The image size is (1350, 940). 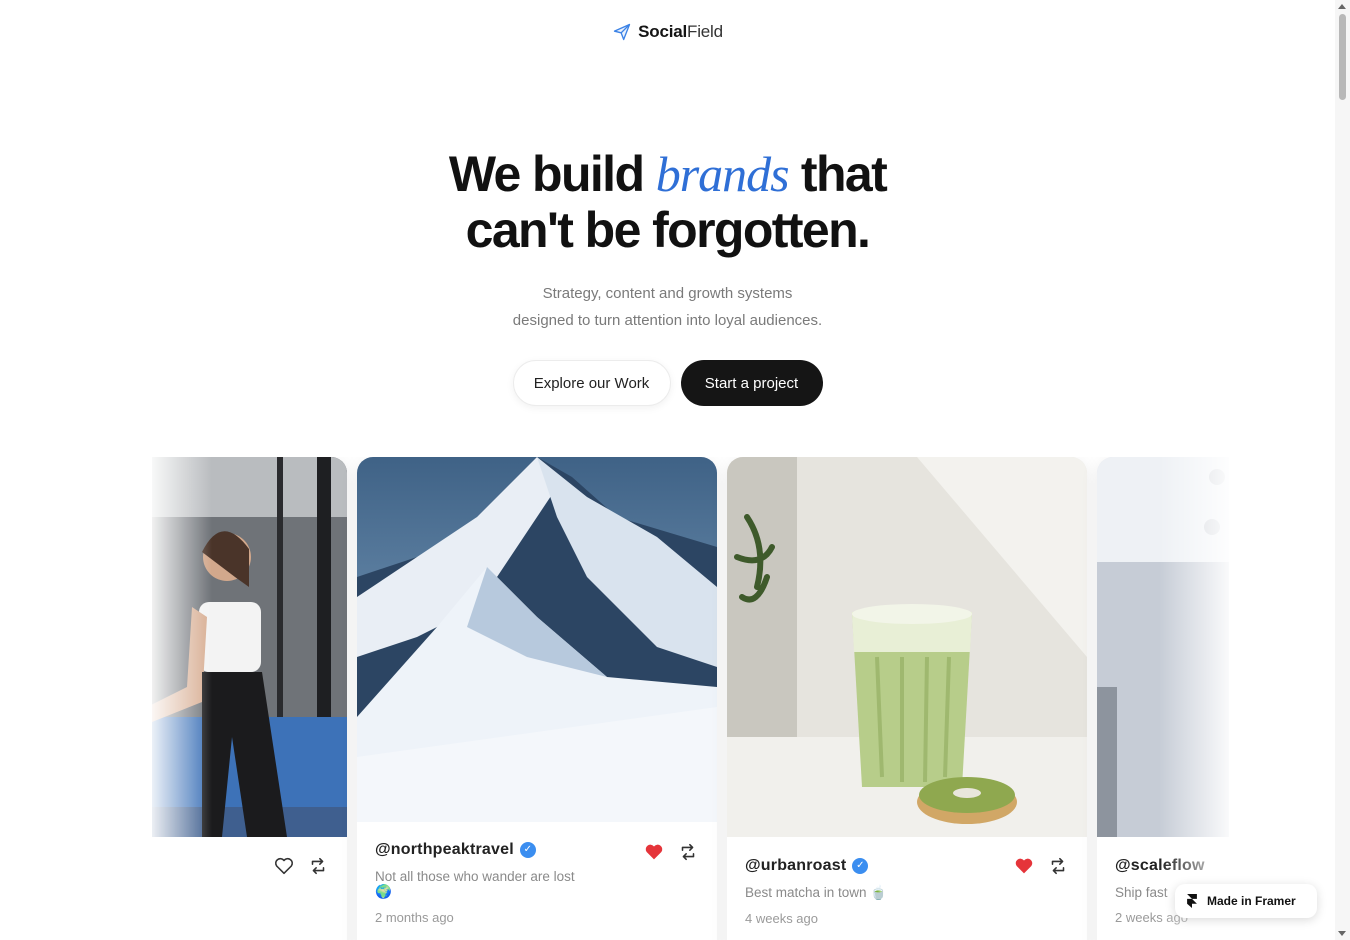 What do you see at coordinates (1342, 933) in the screenshot?
I see `scroll-down-arrow-icon` at bounding box center [1342, 933].